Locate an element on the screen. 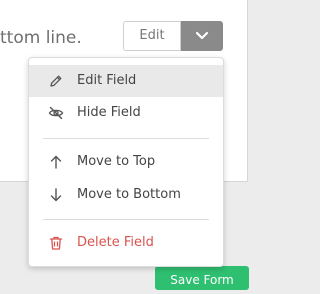 The width and height of the screenshot is (320, 294). menu-item-move-to-top: Move to Top is located at coordinates (126, 162).